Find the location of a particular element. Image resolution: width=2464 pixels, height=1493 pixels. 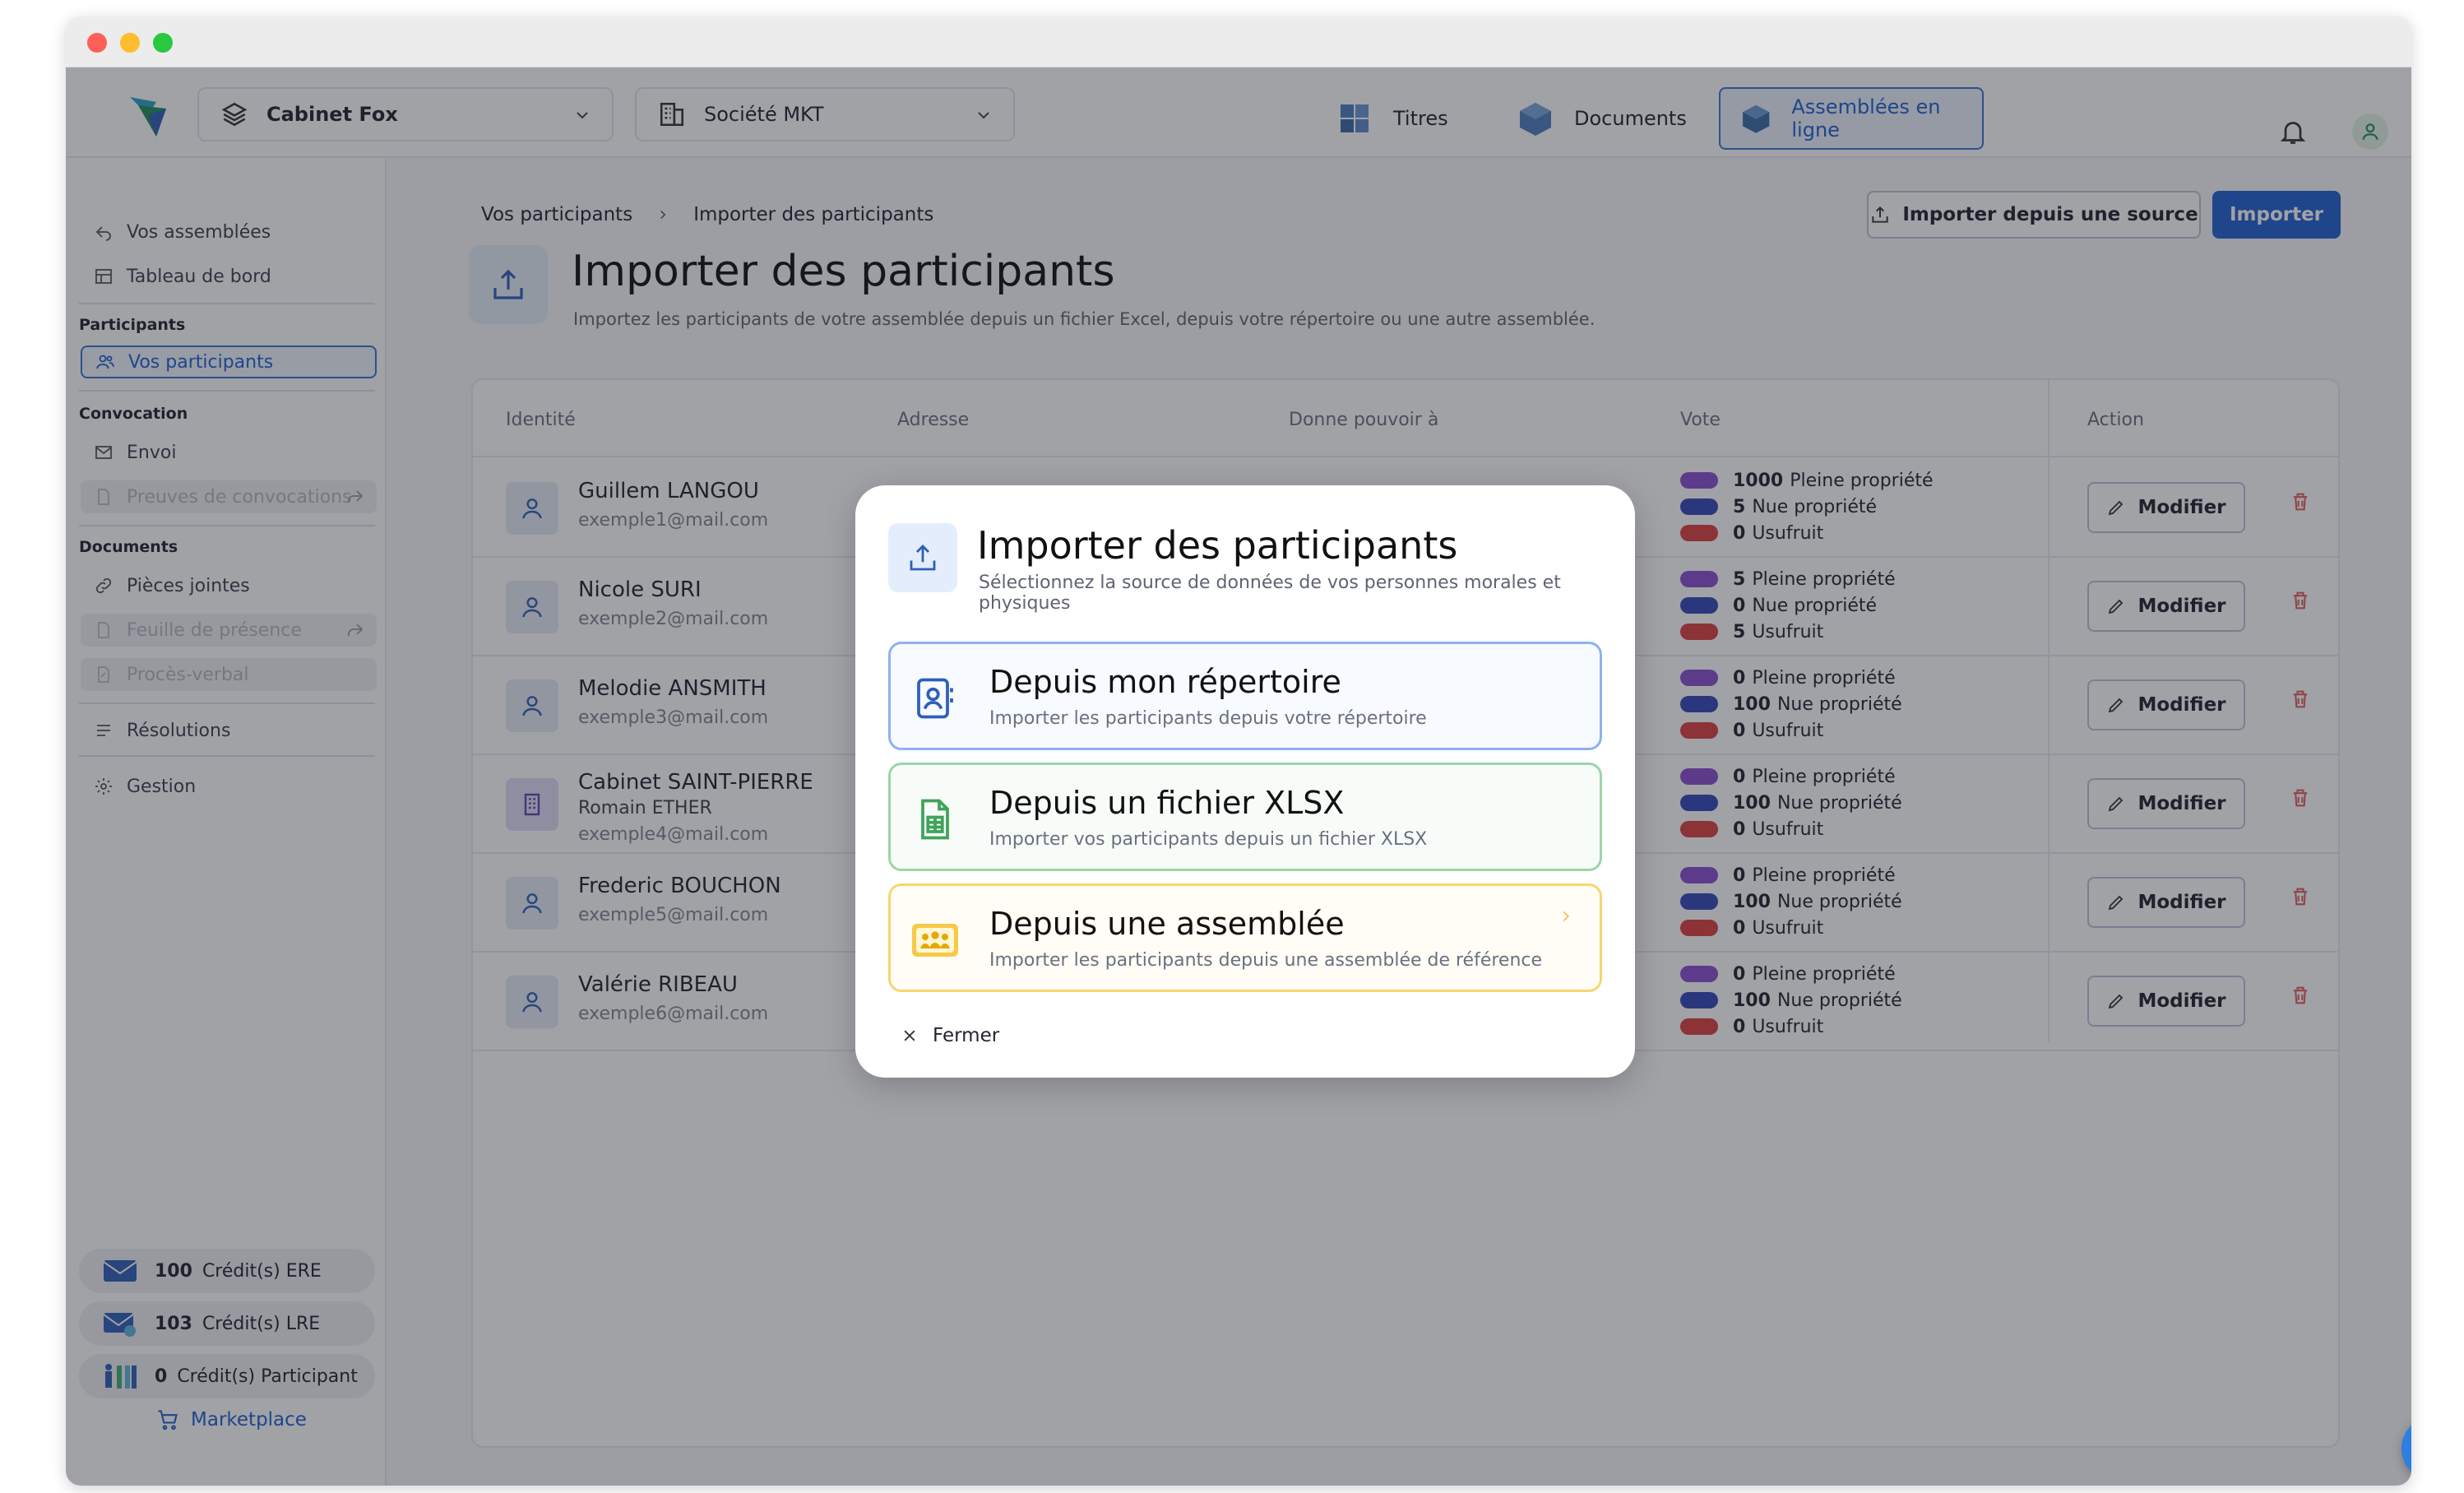

modal-title: Importer des participants is located at coordinates (1217, 546).